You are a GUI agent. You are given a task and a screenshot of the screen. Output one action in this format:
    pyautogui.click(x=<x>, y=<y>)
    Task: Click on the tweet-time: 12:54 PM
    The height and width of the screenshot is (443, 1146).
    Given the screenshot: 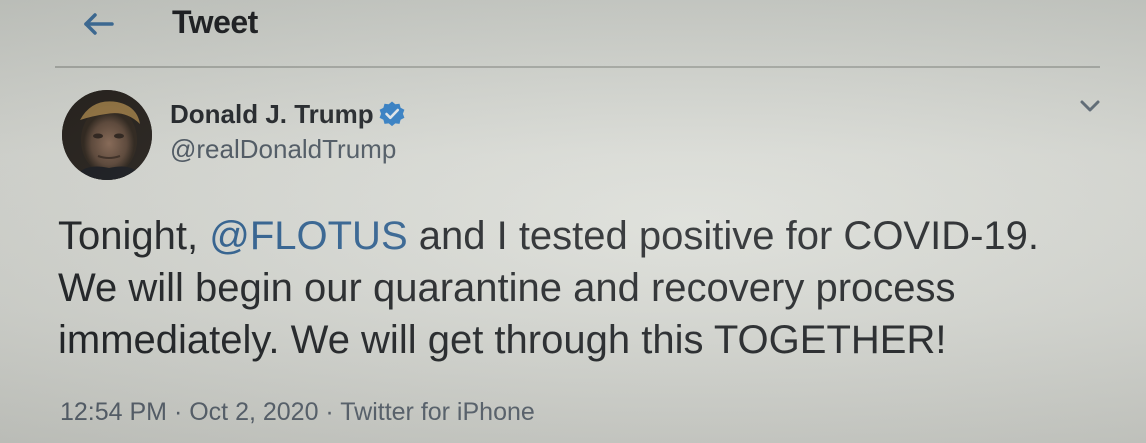 What is the action you would take?
    pyautogui.click(x=113, y=412)
    